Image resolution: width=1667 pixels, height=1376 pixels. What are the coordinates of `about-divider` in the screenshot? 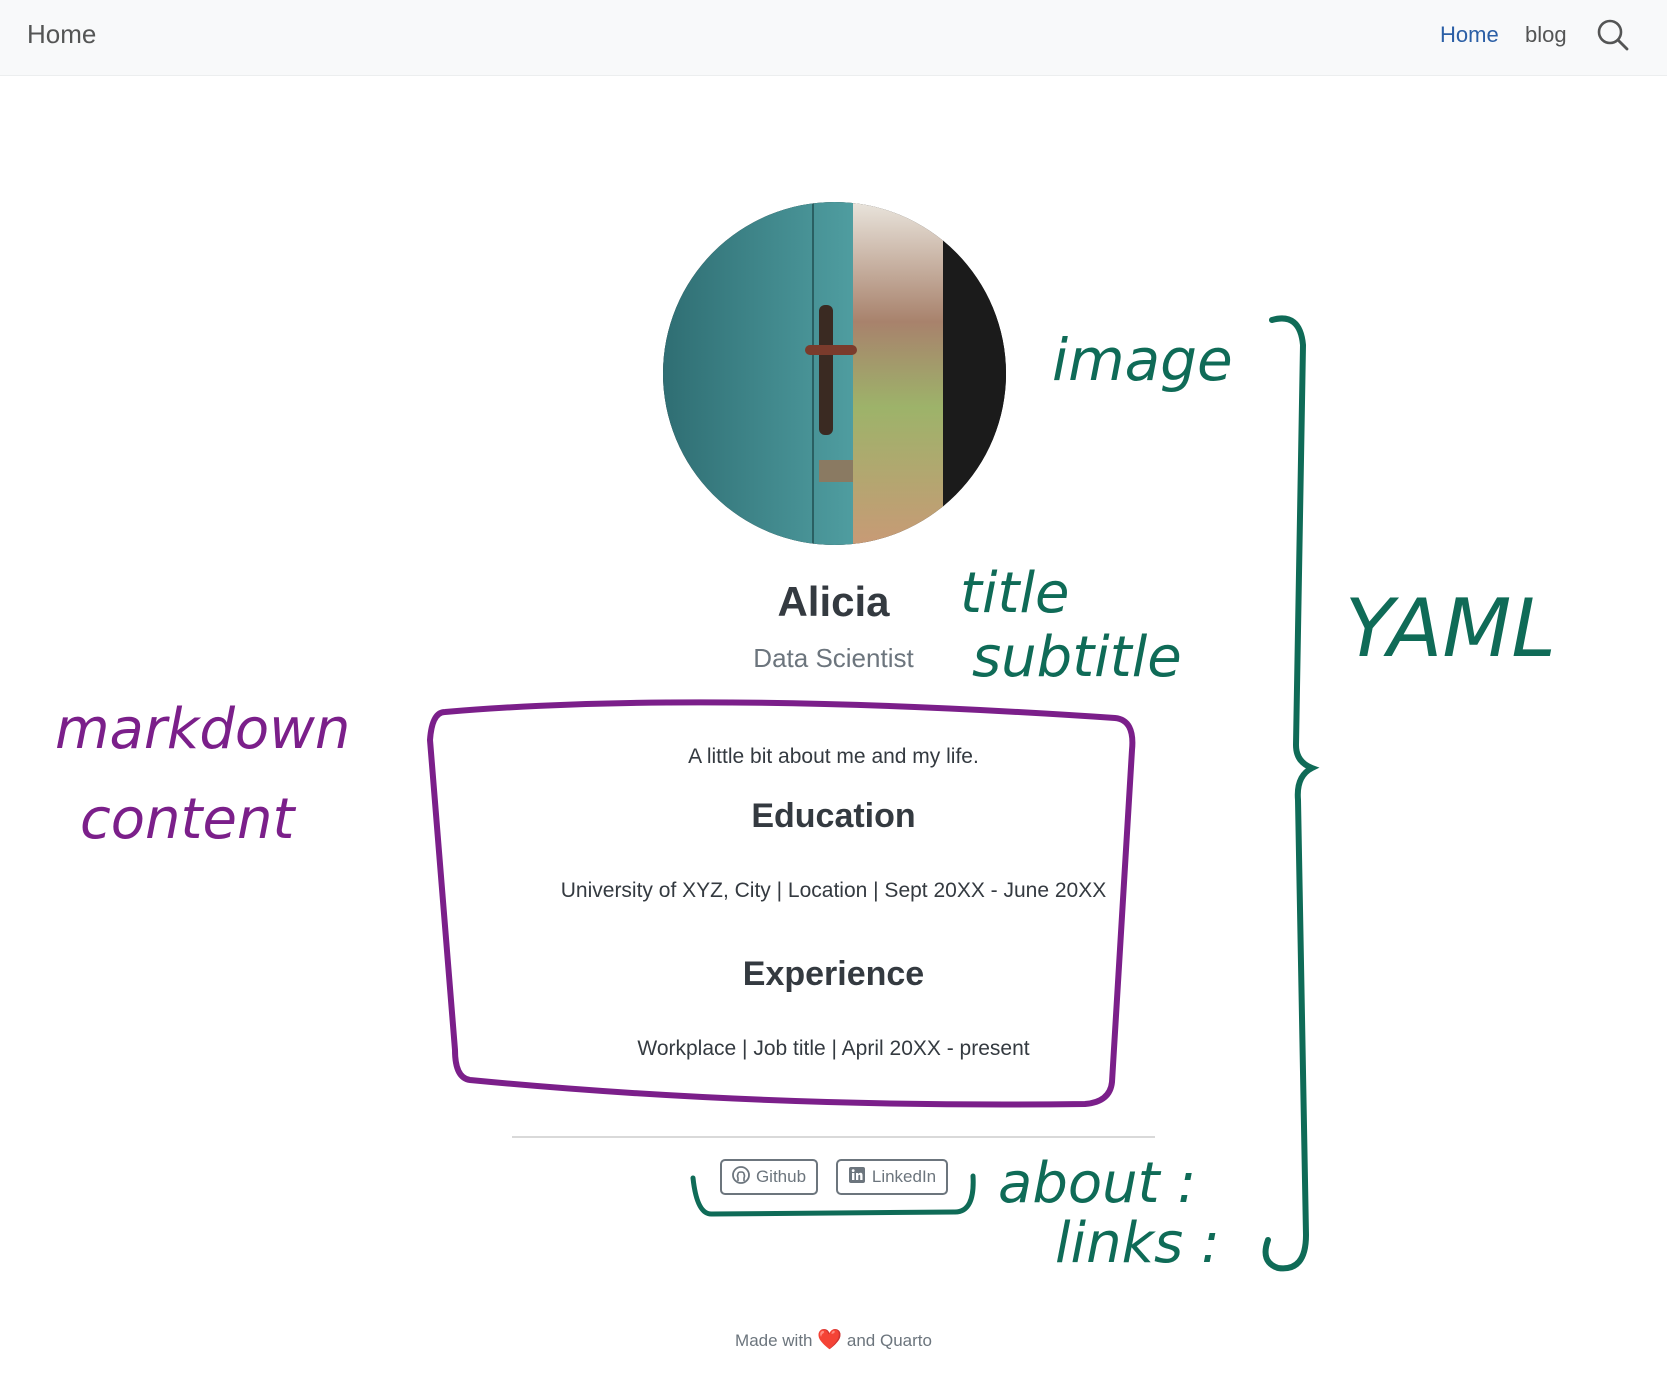 It's located at (833, 1137).